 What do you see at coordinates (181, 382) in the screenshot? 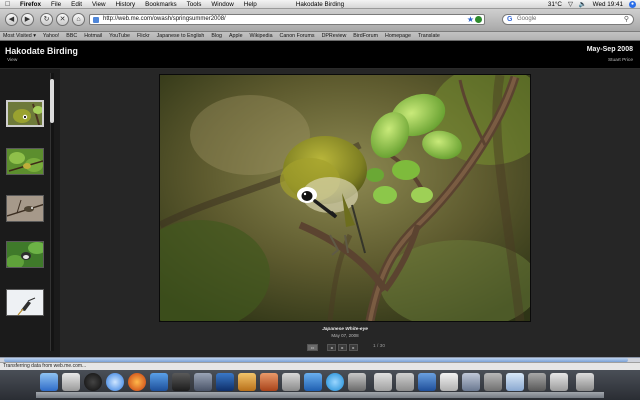
I see `camera-app-icon` at bounding box center [181, 382].